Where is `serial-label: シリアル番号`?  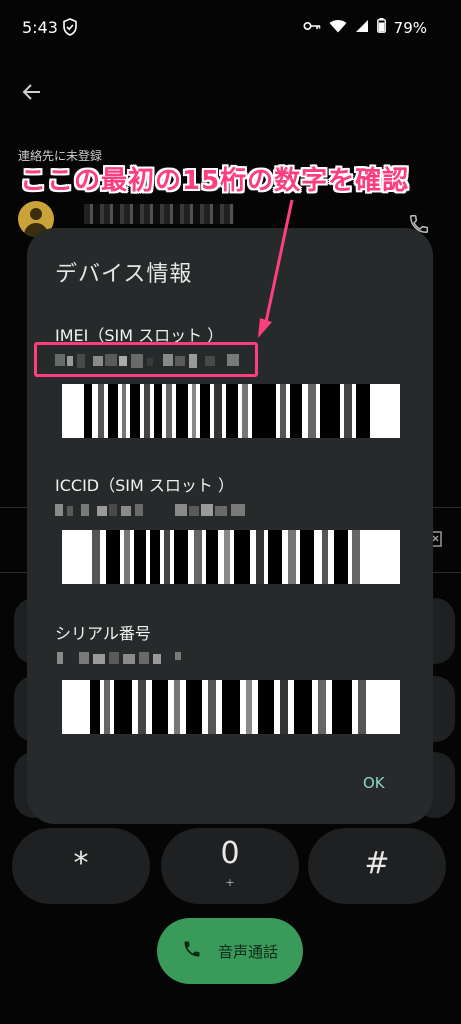
serial-label: シリアル番号 is located at coordinates (103, 633).